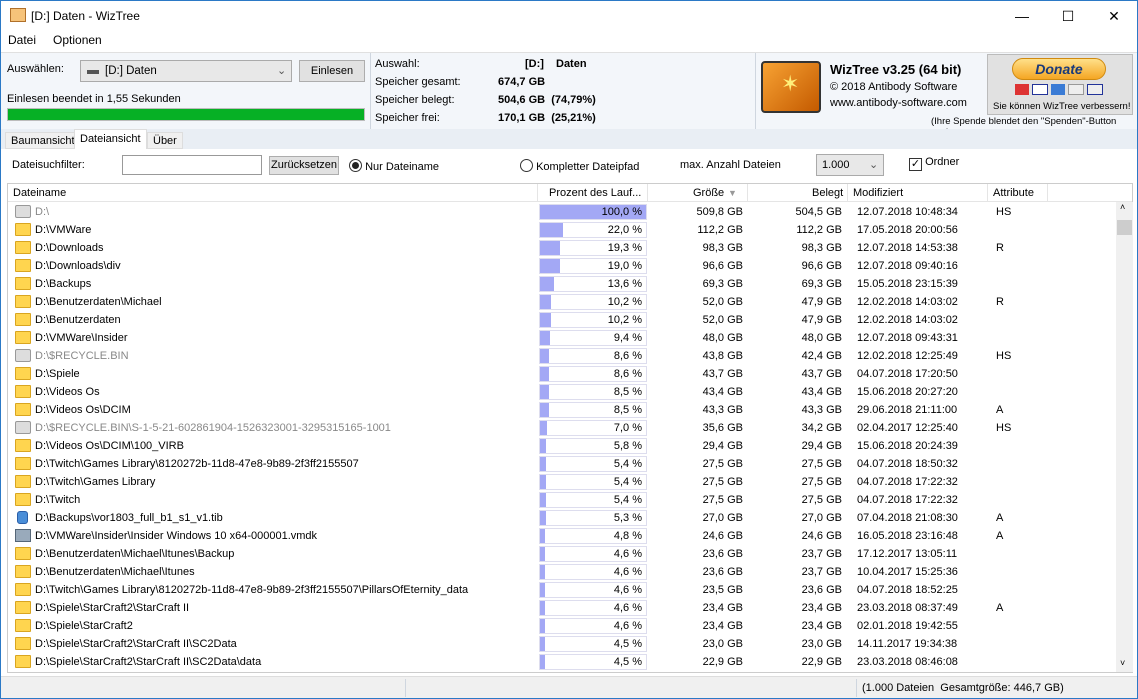 The height and width of the screenshot is (699, 1138). What do you see at coordinates (22, 517) in the screenshot?
I see `disk-image-icon` at bounding box center [22, 517].